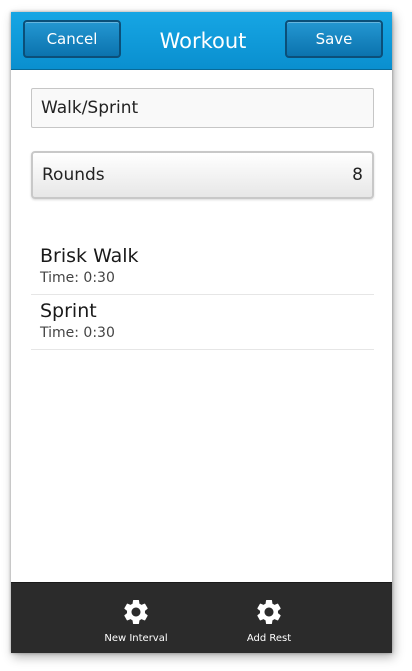 The width and height of the screenshot is (412, 671). Describe the element at coordinates (334, 39) in the screenshot. I see `save-button: Save` at that location.